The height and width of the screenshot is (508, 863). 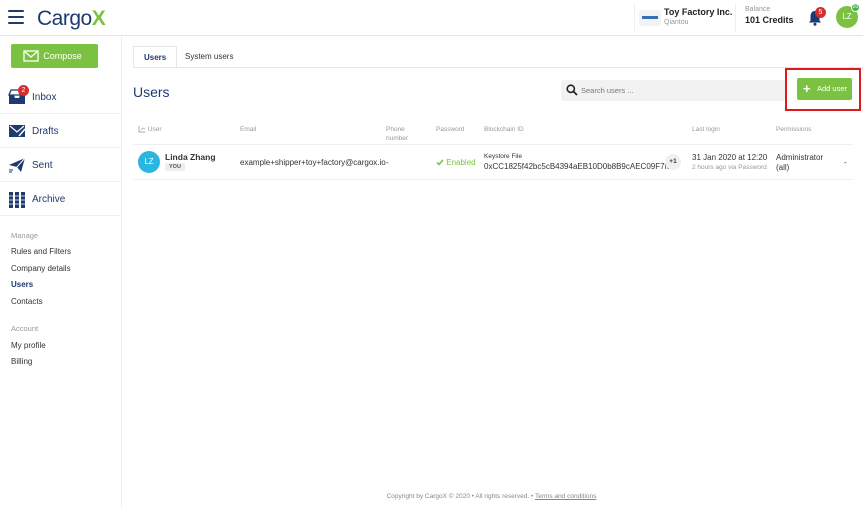 I want to click on compose-icon, so click(x=31, y=56).